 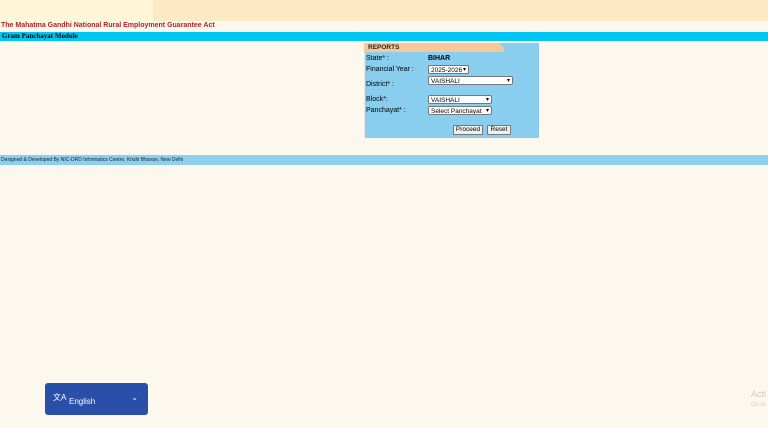 I want to click on module-title: Gram Panchayat Module, so click(x=40, y=36).